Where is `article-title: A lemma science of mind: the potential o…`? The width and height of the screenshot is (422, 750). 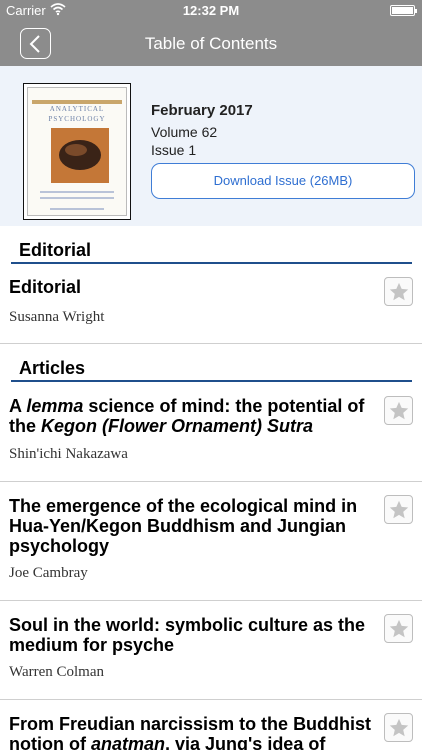 article-title: A lemma science of mind: the potential o… is located at coordinates (193, 416).